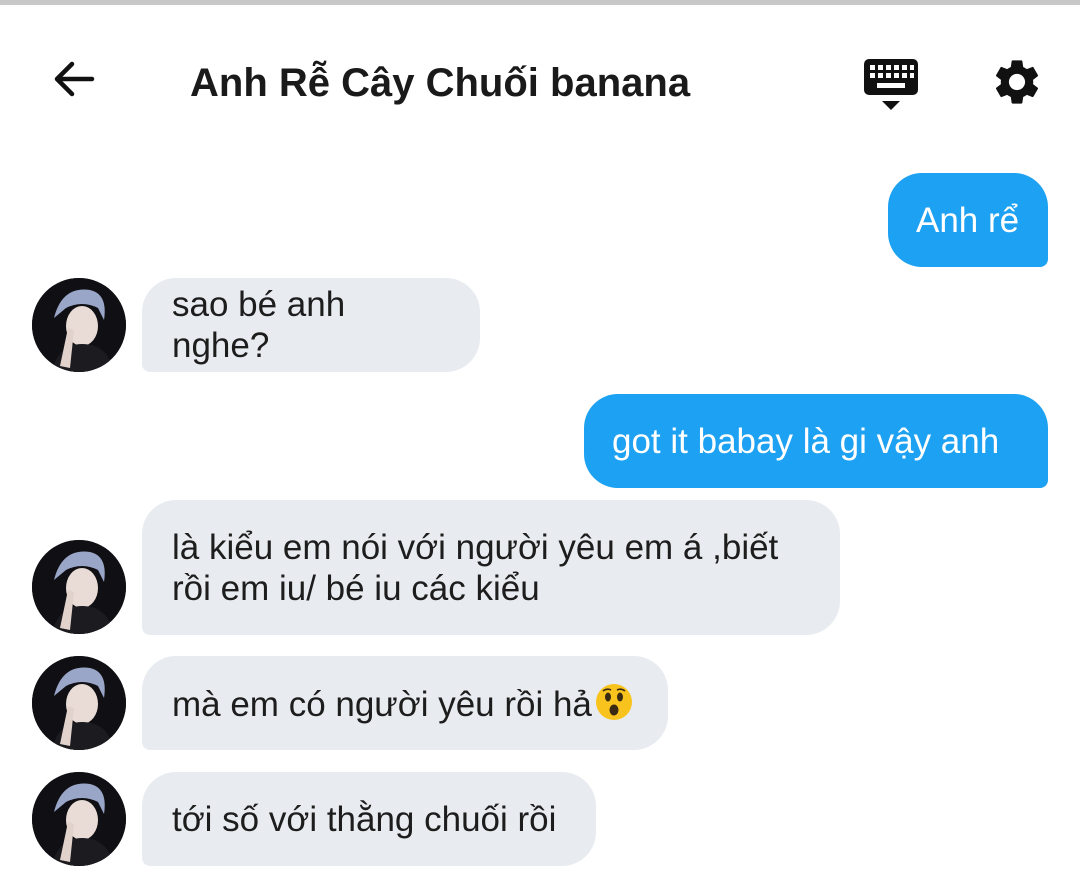 The width and height of the screenshot is (1080, 872). Describe the element at coordinates (475, 547) in the screenshot. I see `message-text-line: là kiểu em nói với người yêu em á ,biết` at that location.